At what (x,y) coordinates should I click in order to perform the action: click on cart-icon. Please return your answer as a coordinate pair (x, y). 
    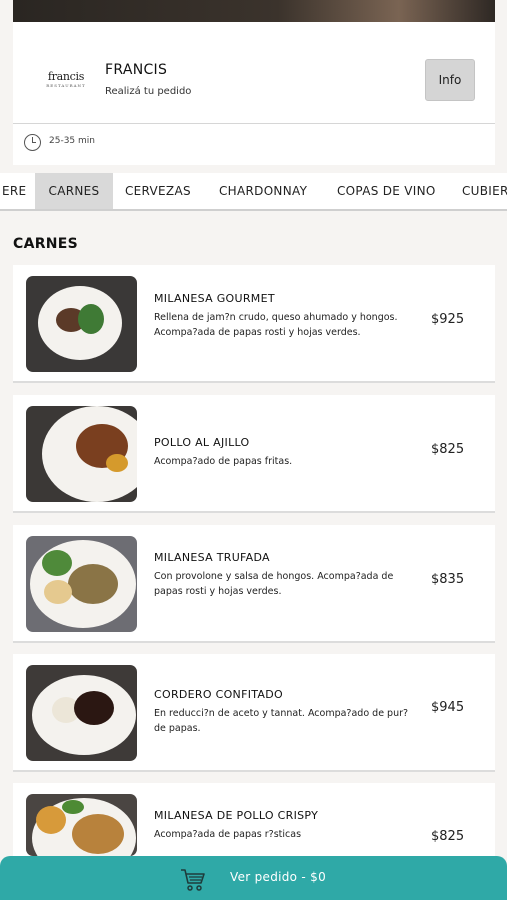
    Looking at the image, I should click on (193, 880).